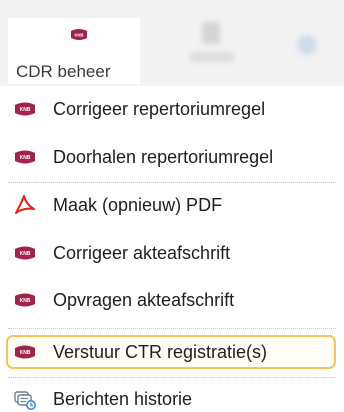 The height and width of the screenshot is (412, 344). What do you see at coordinates (63, 71) in the screenshot?
I see `cdr-beheer-label: CDR beheer` at bounding box center [63, 71].